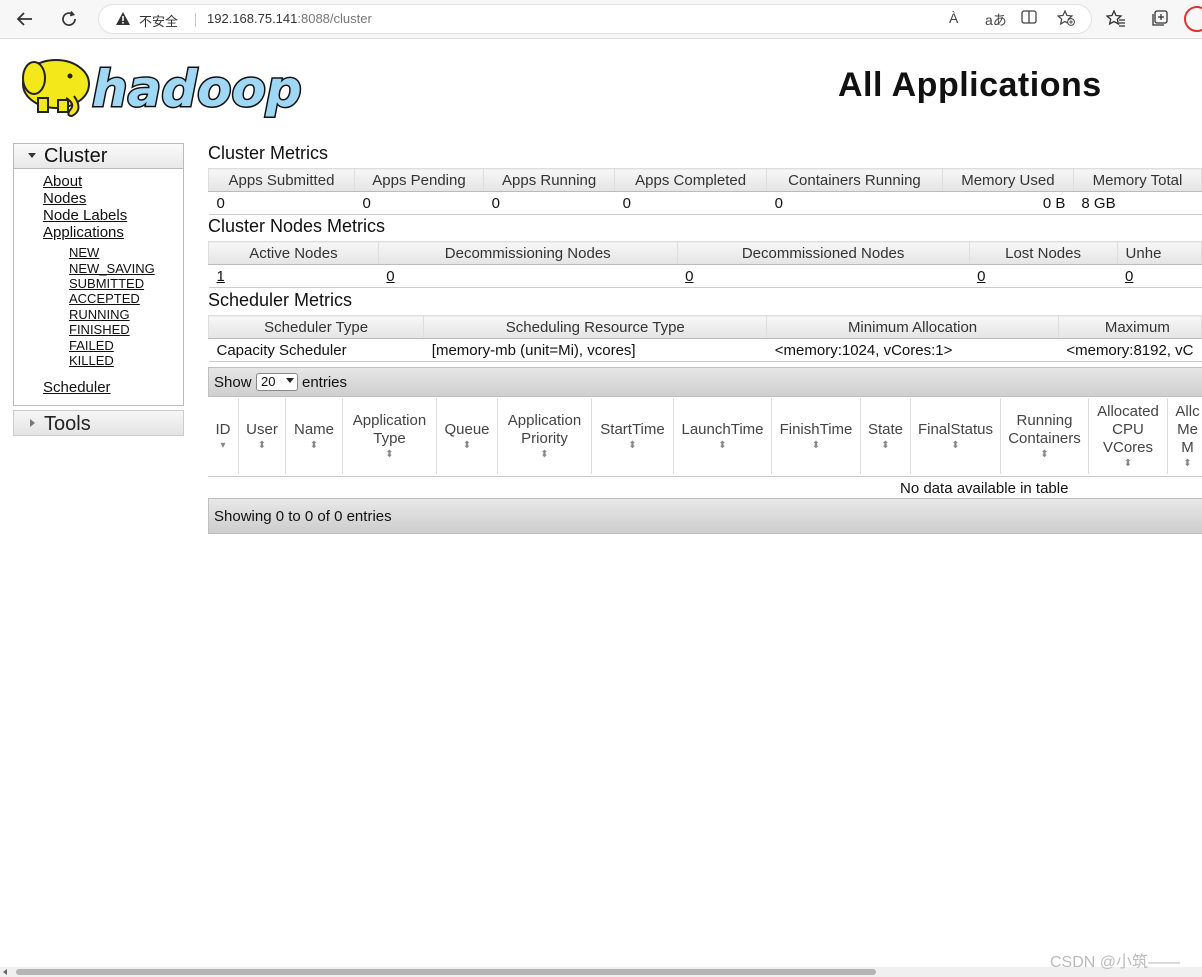  I want to click on favorites-icon, so click(1116, 19).